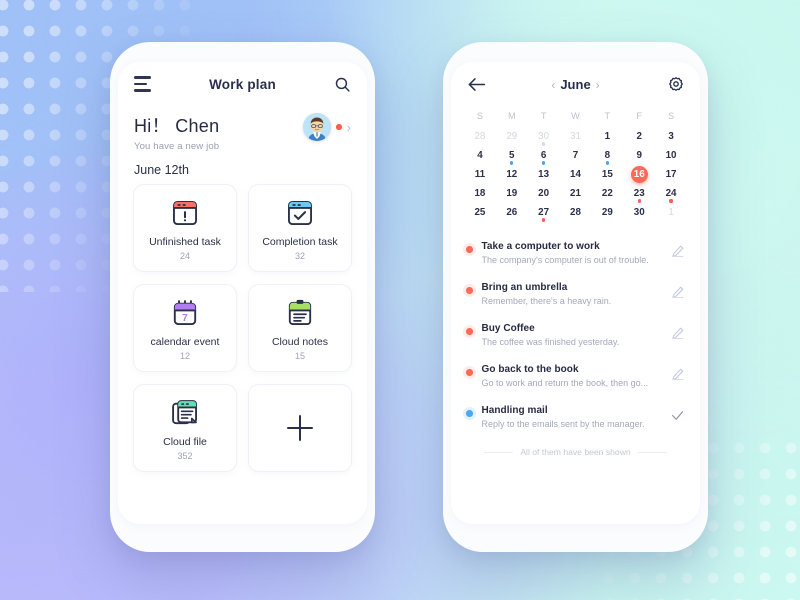 This screenshot has height=600, width=800. What do you see at coordinates (607, 174) in the screenshot?
I see `calendar-day-15: 15` at bounding box center [607, 174].